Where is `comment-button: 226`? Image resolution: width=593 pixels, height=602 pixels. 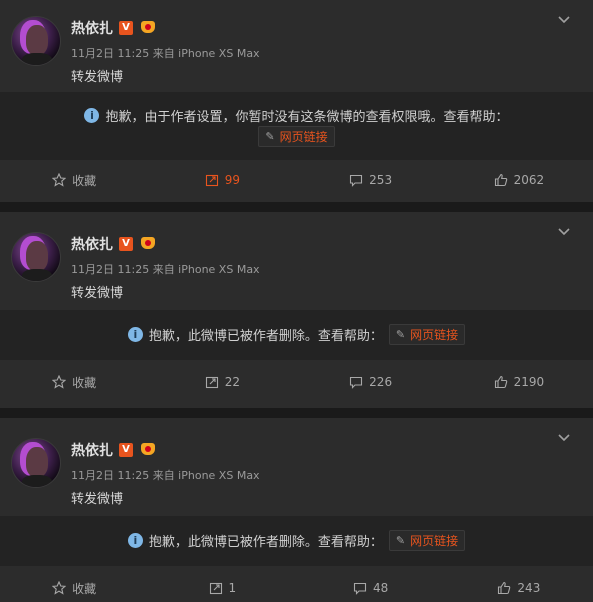
comment-button: 226 is located at coordinates (371, 382).